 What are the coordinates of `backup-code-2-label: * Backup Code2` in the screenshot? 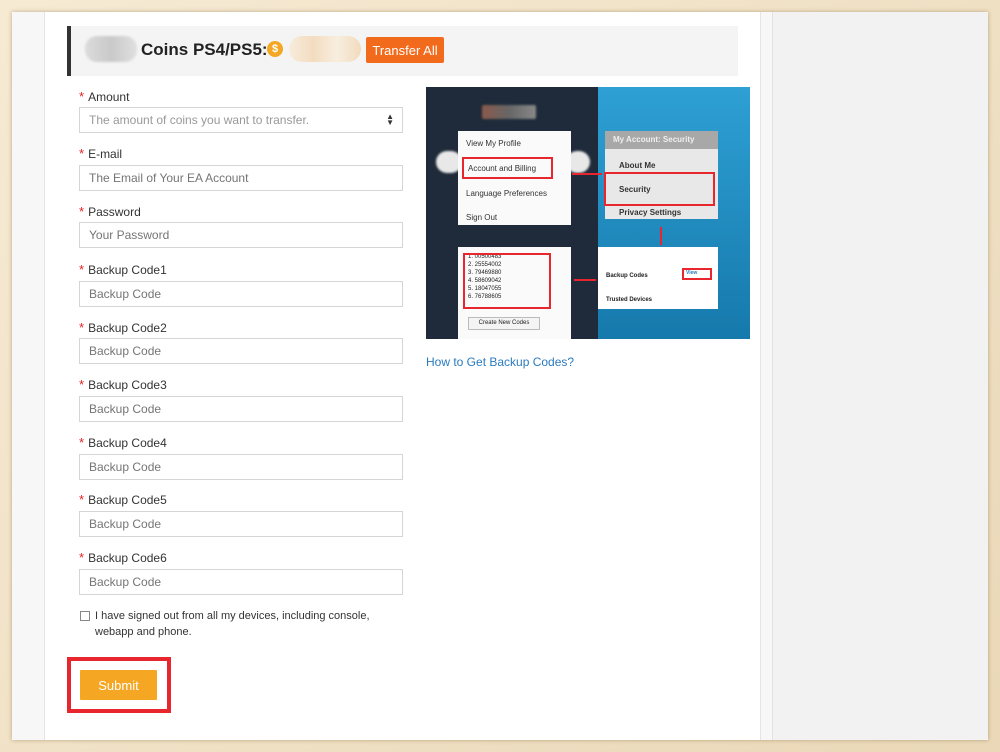 It's located at (123, 327).